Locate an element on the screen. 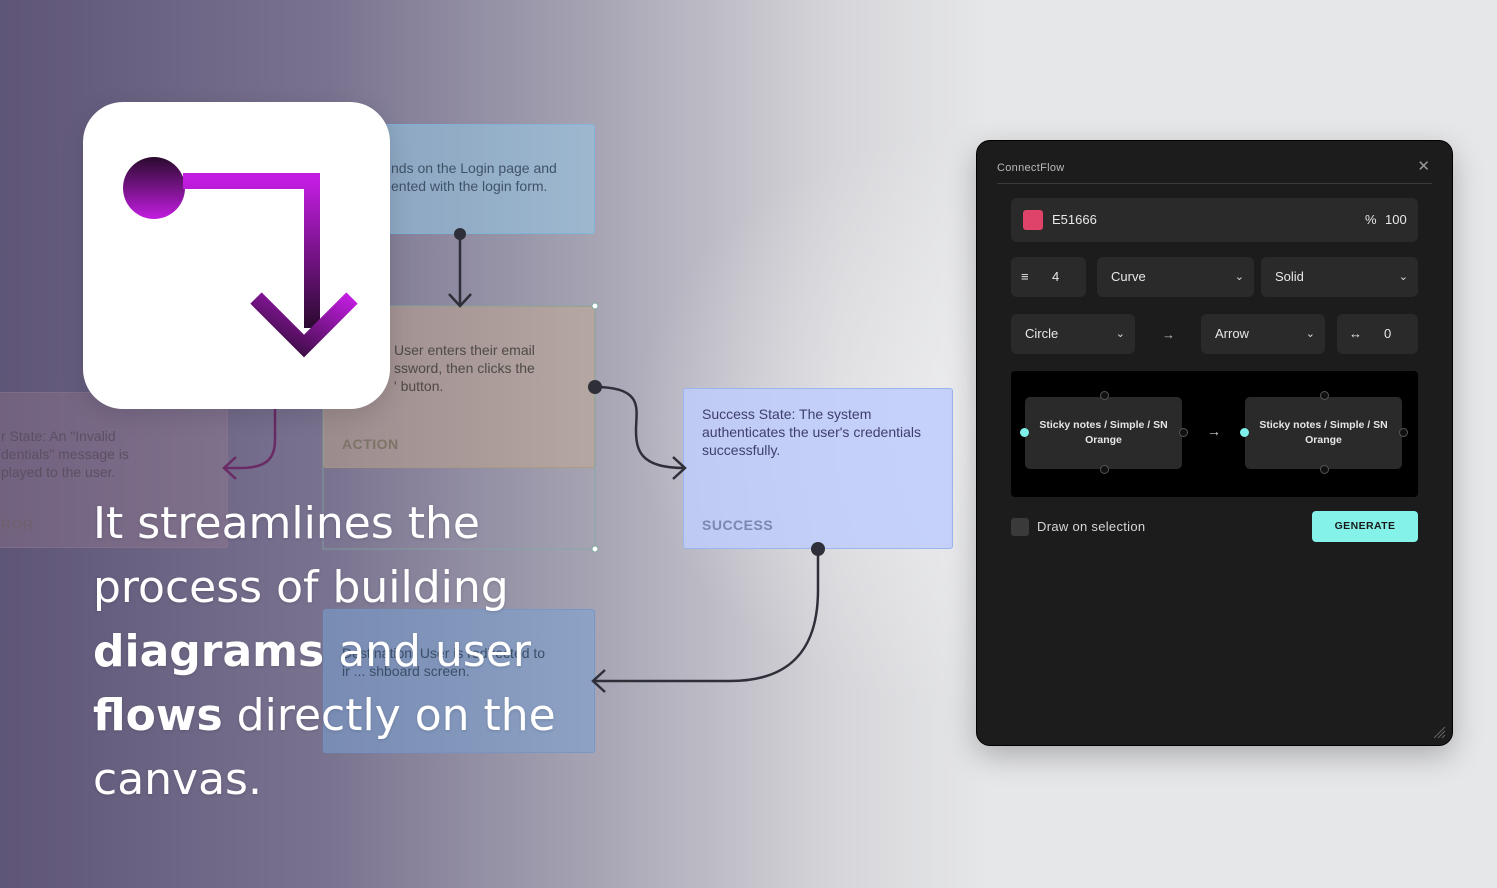  color-hex-input: E51666 is located at coordinates (1074, 220).